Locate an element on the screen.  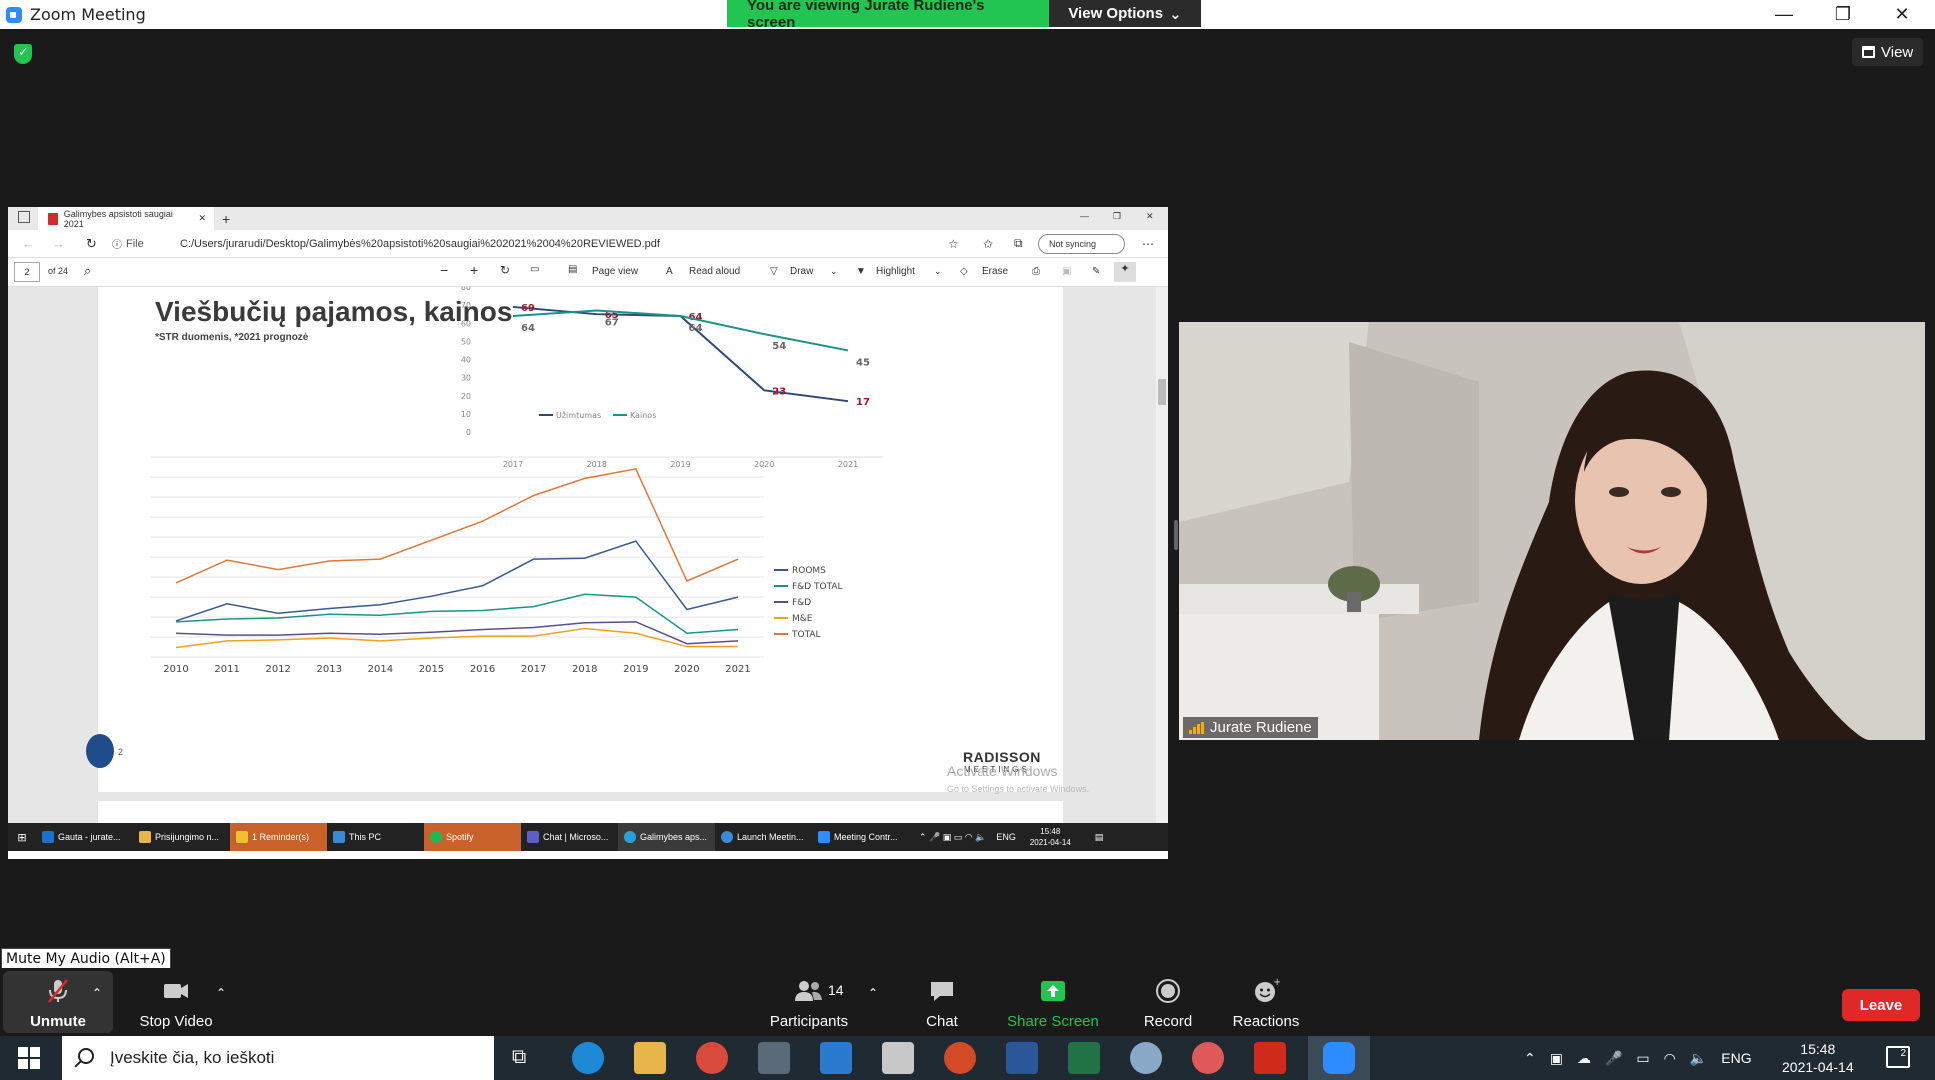
unmute-button: Unmute is located at coordinates (58, 1002).